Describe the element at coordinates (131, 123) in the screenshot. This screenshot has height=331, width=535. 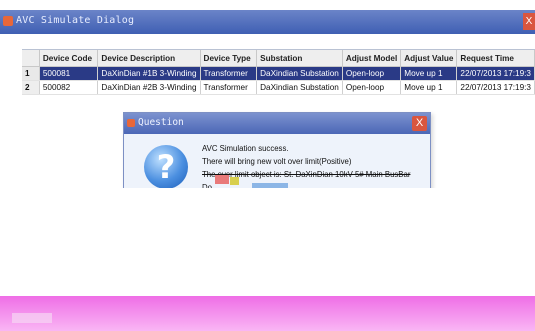
I see `dialog-app-icon` at that location.